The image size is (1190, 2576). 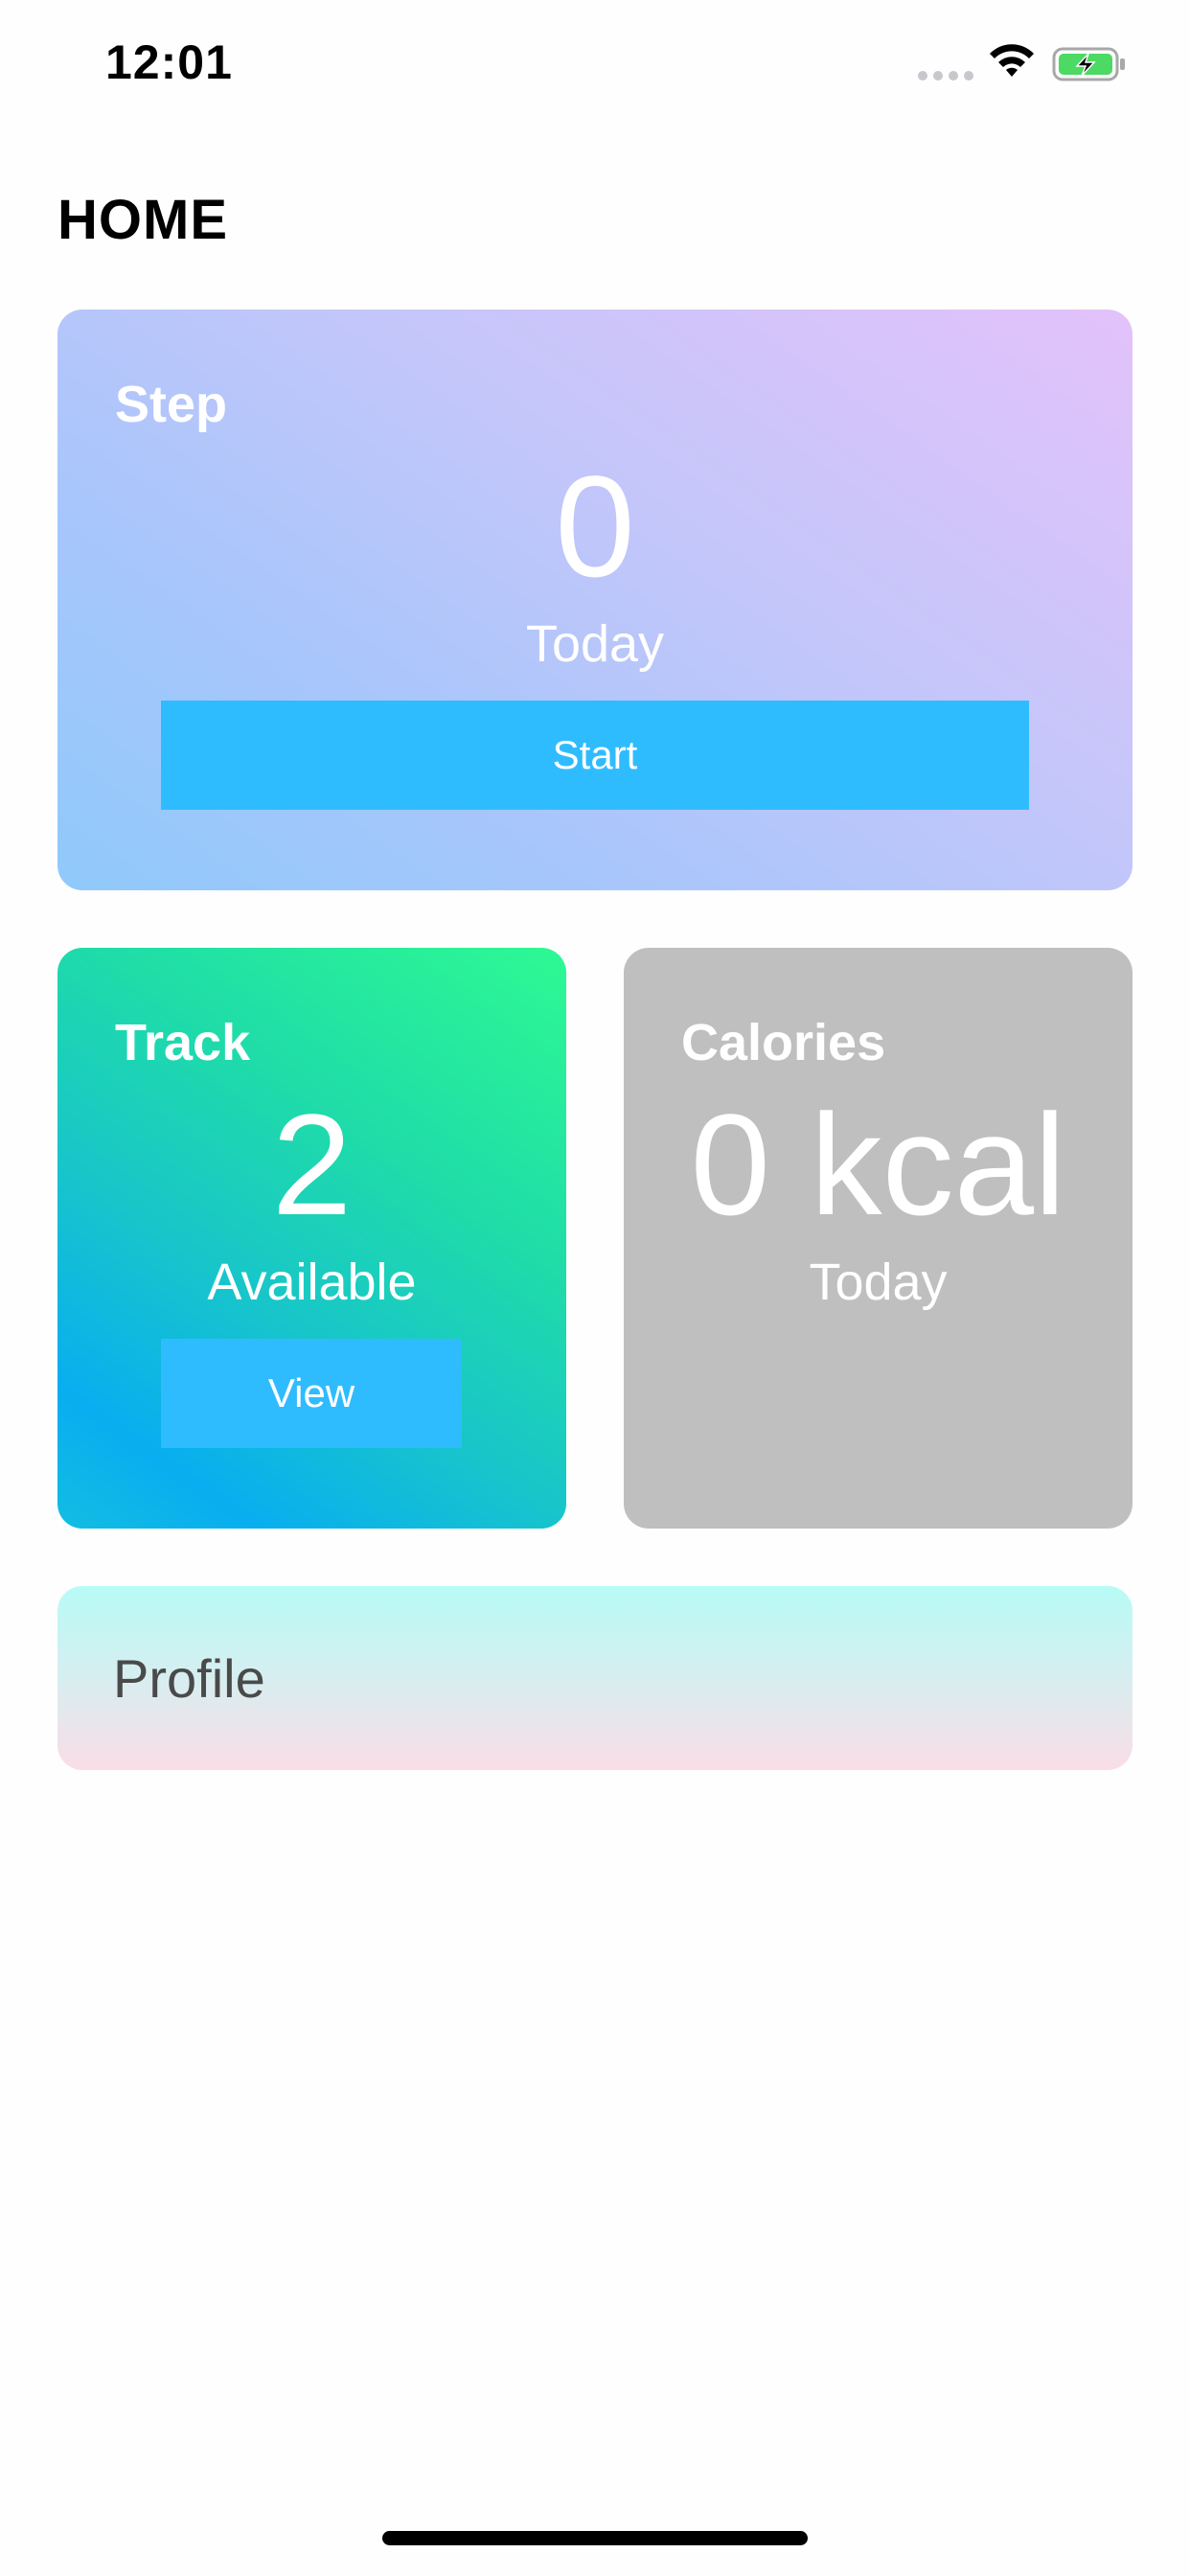 What do you see at coordinates (595, 63) in the screenshot?
I see `status-bar: 12:01` at bounding box center [595, 63].